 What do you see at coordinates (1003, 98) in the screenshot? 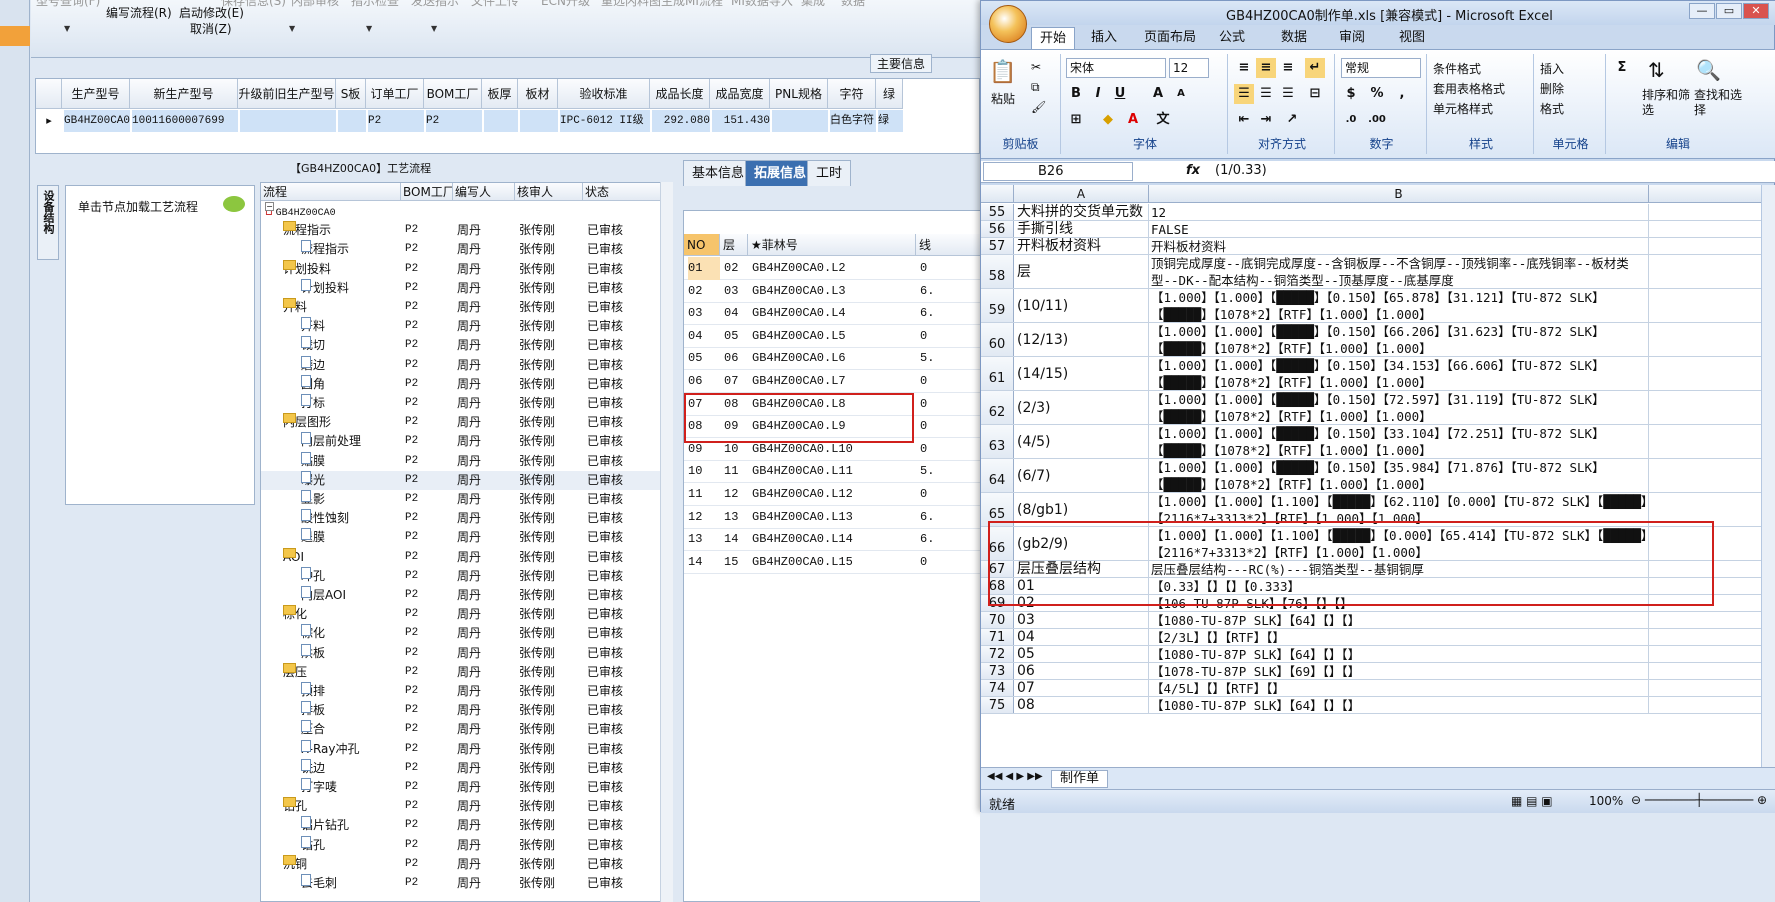
I see `paste-button: 粘贴` at bounding box center [1003, 98].